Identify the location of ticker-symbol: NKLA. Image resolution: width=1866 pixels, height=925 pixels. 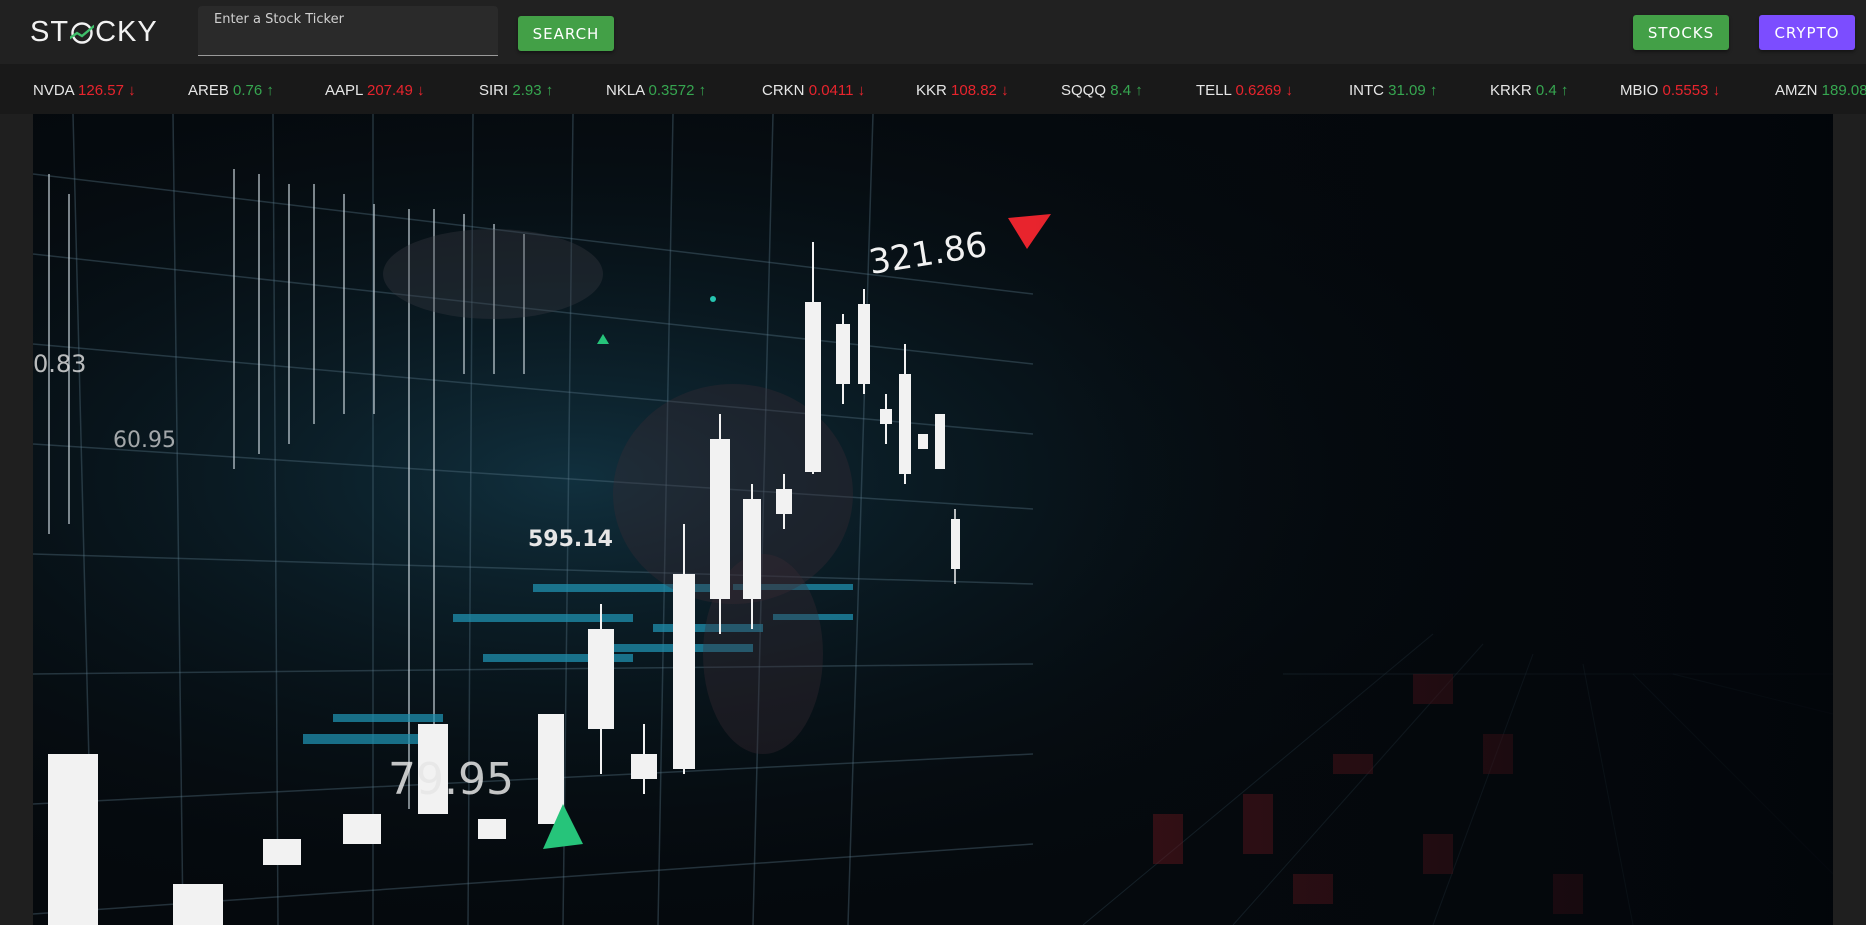
(625, 90).